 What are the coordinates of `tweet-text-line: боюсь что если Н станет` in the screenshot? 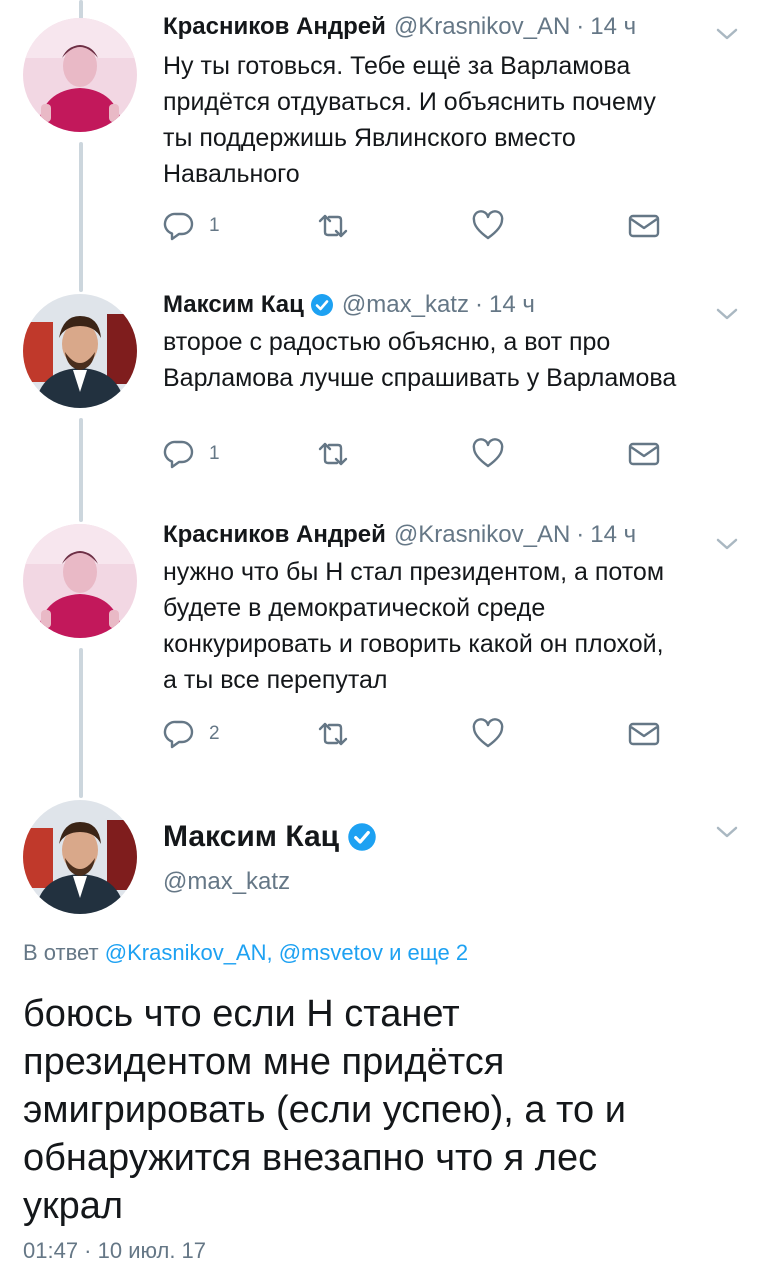 It's located at (241, 1014).